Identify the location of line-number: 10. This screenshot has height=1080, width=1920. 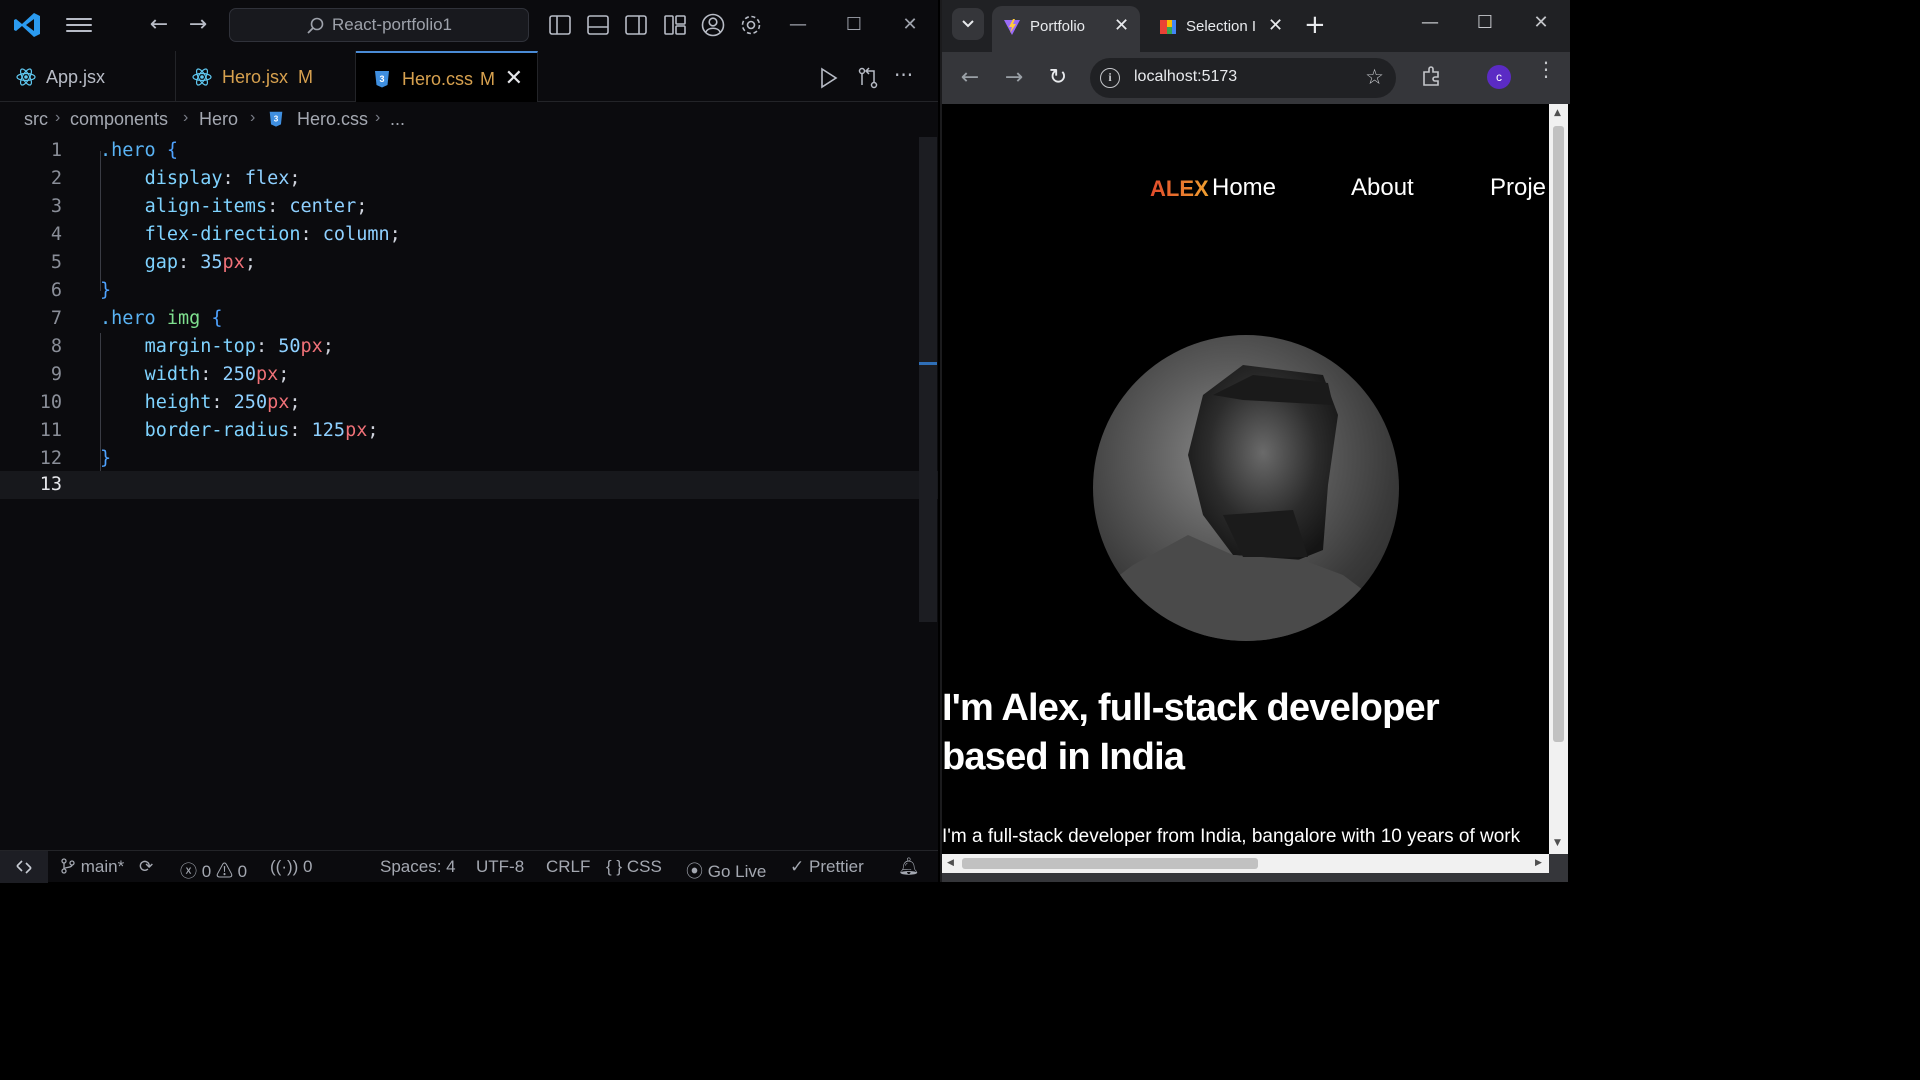
(50, 402).